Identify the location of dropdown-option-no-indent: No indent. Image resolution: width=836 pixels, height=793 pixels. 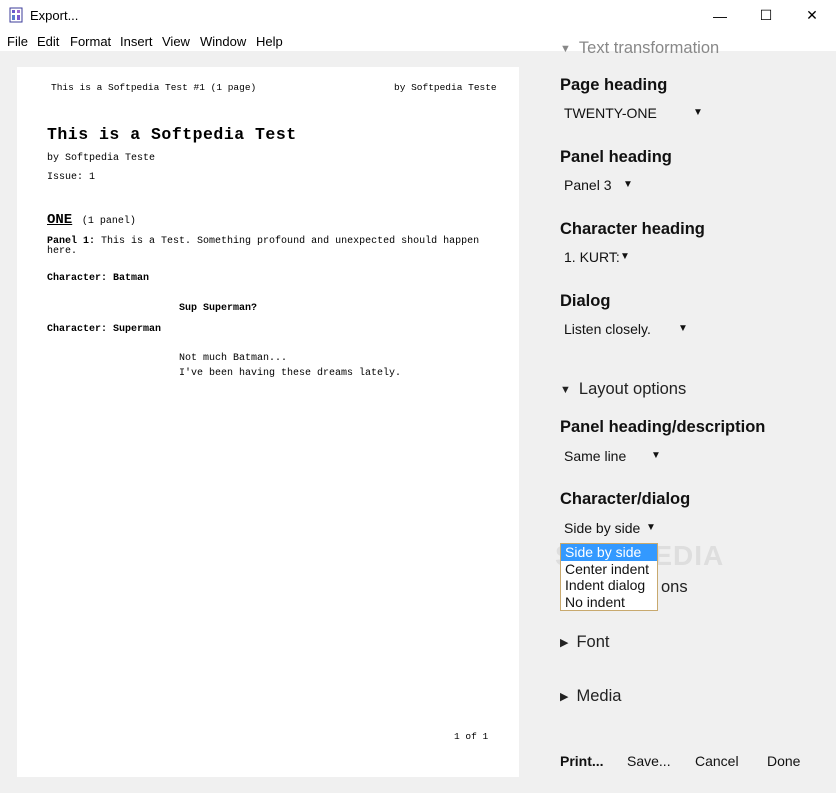
(609, 602).